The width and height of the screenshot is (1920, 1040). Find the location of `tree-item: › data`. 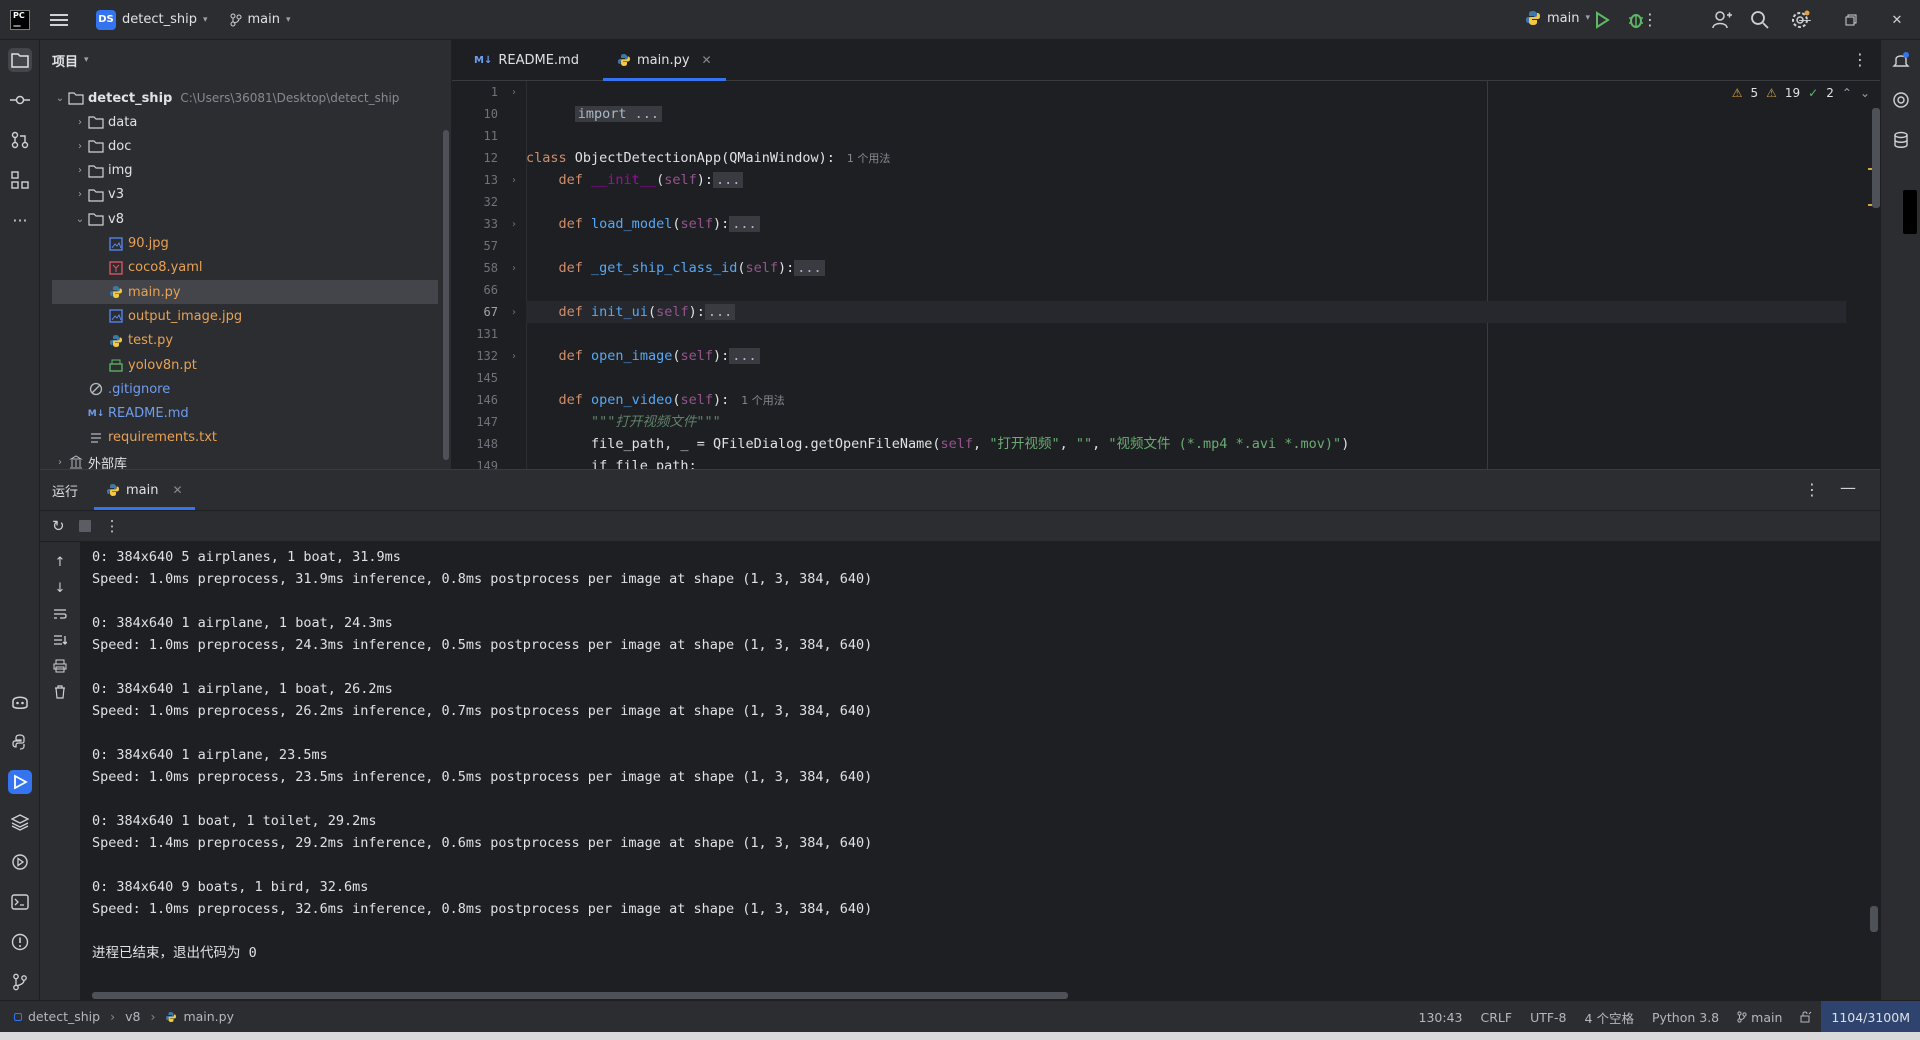

tree-item: › data is located at coordinates (240, 122).